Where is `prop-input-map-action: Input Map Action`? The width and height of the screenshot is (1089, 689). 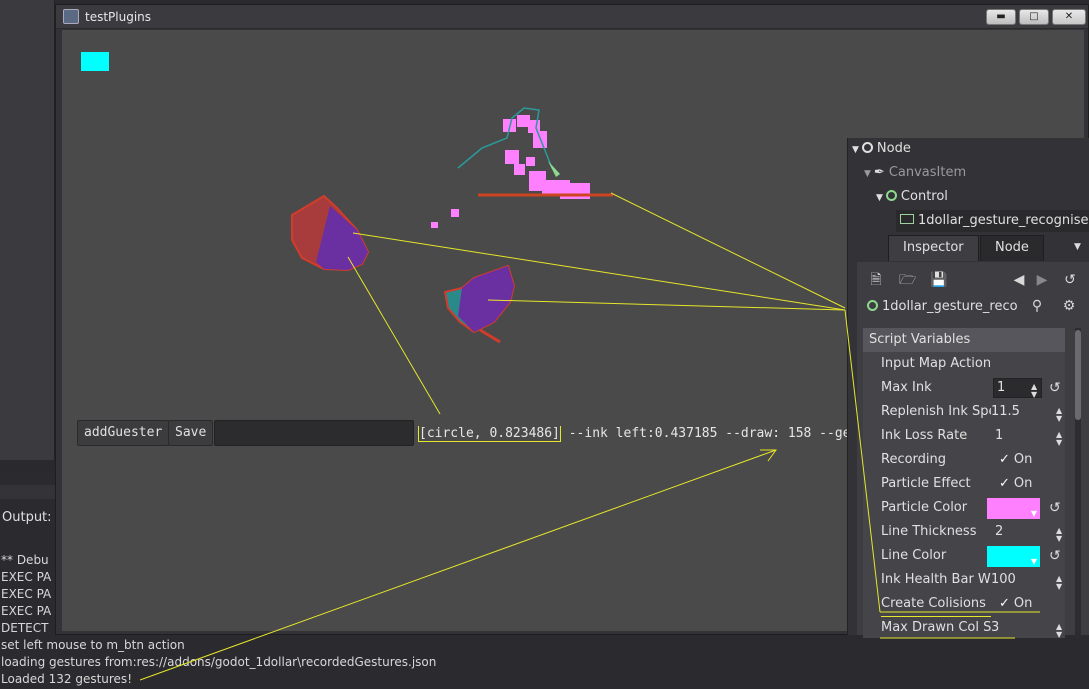 prop-input-map-action: Input Map Action is located at coordinates (964, 364).